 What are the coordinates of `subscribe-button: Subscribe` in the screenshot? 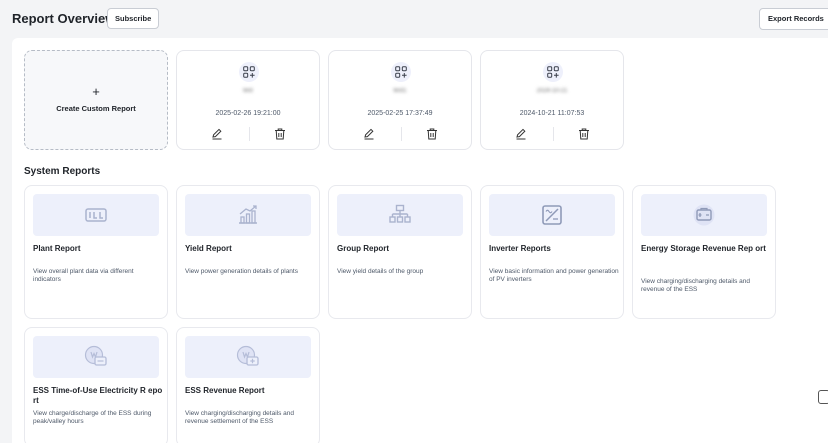 It's located at (133, 18).